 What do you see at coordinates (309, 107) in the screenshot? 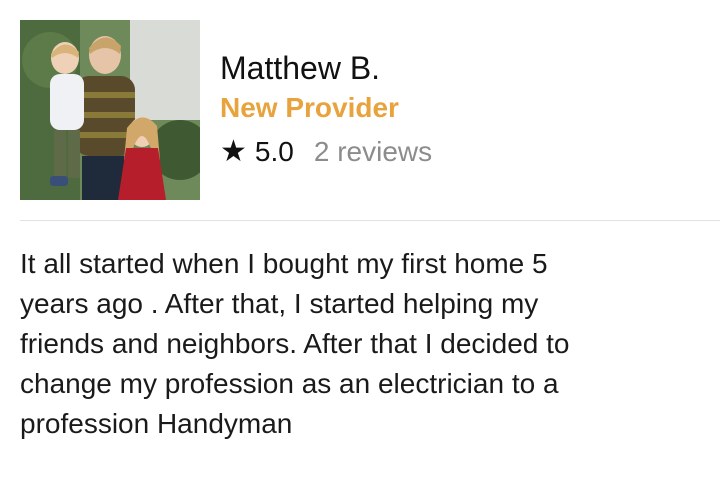
I see `new-provider-badge: New Provider` at bounding box center [309, 107].